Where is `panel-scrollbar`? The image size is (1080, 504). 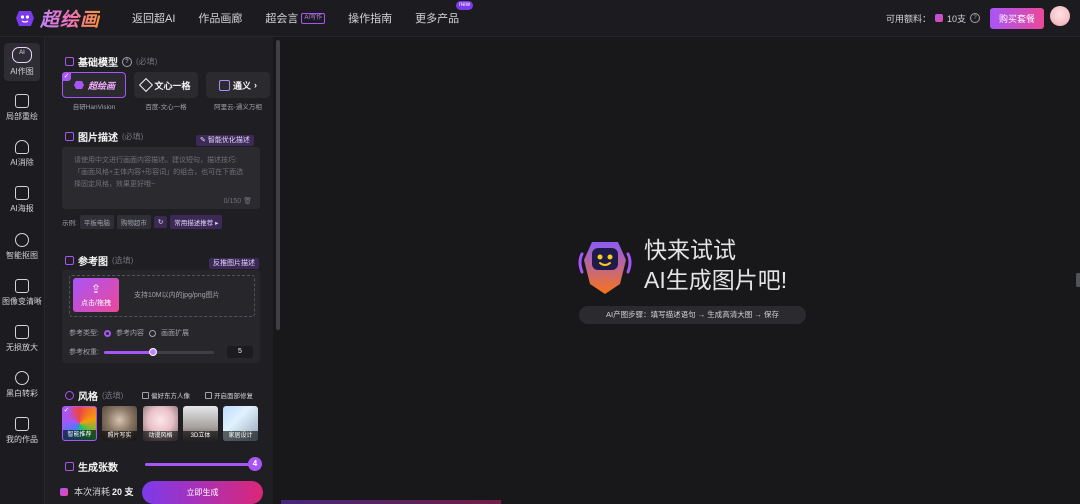 panel-scrollbar is located at coordinates (278, 185).